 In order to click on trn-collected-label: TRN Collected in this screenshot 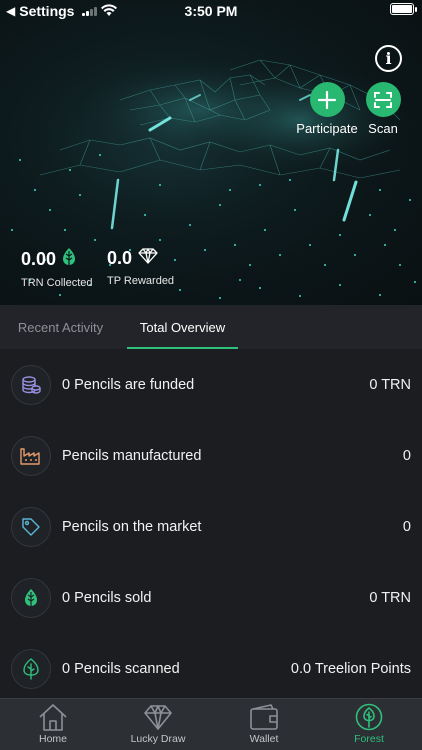, I will do `click(57, 283)`.